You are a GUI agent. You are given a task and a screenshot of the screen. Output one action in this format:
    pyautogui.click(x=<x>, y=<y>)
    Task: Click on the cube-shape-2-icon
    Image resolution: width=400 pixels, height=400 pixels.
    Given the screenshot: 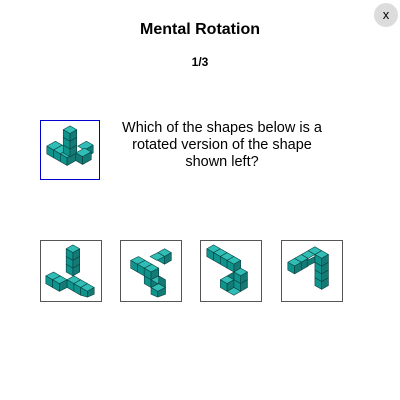 What is the action you would take?
    pyautogui.click(x=151, y=273)
    